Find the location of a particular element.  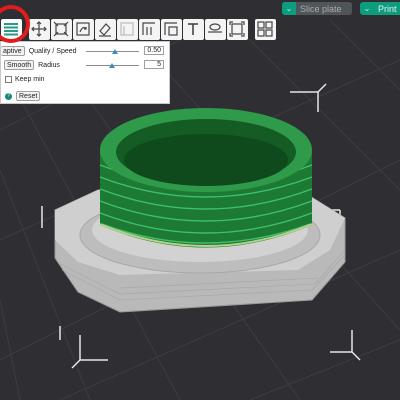

variable-layer-height-button is located at coordinates (11, 29).